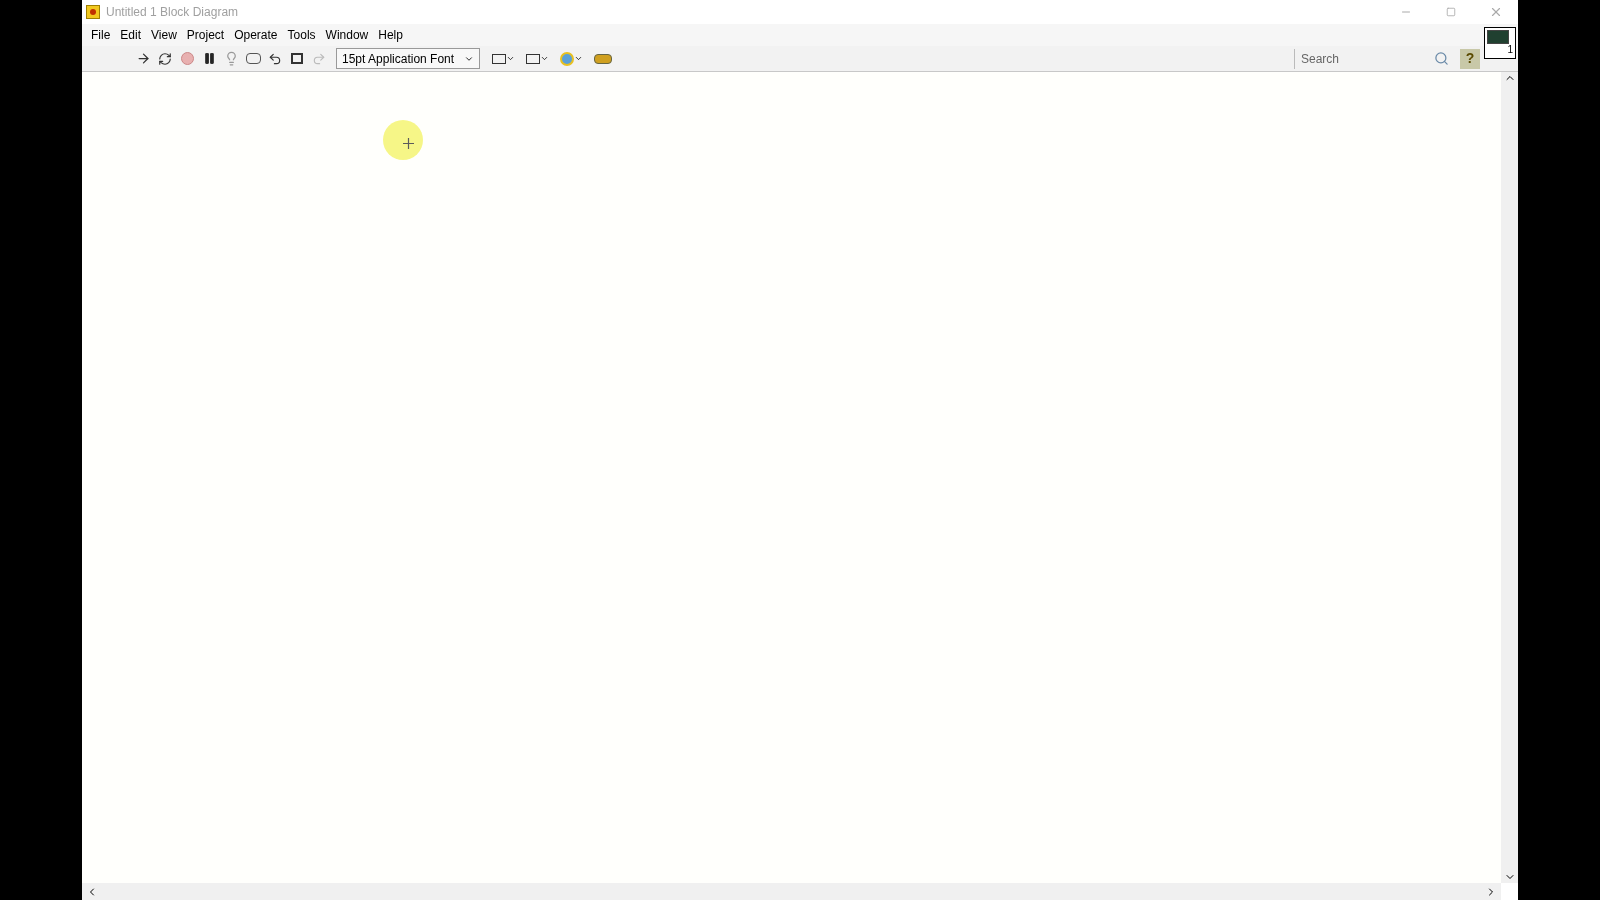 The height and width of the screenshot is (900, 1600). What do you see at coordinates (205, 35) in the screenshot?
I see `menu-item: Project` at bounding box center [205, 35].